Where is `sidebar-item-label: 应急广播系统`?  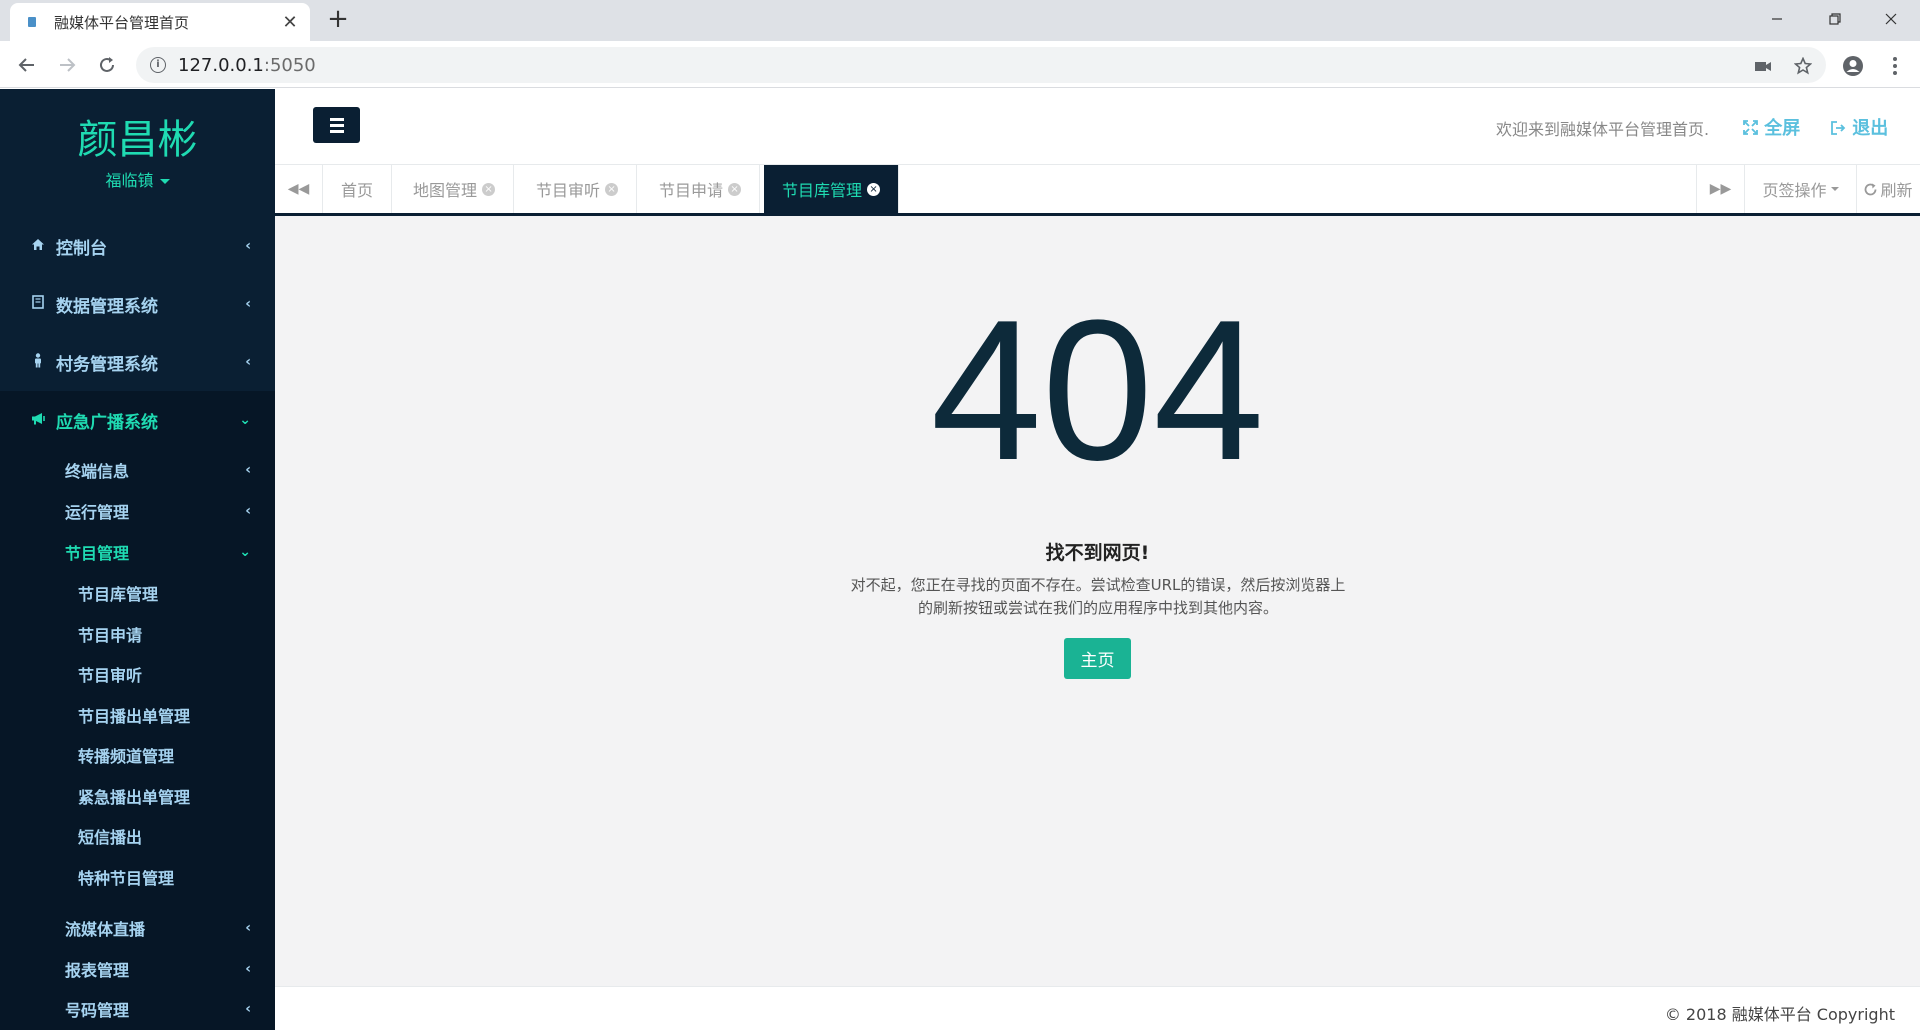 sidebar-item-label: 应急广播系统 is located at coordinates (107, 422).